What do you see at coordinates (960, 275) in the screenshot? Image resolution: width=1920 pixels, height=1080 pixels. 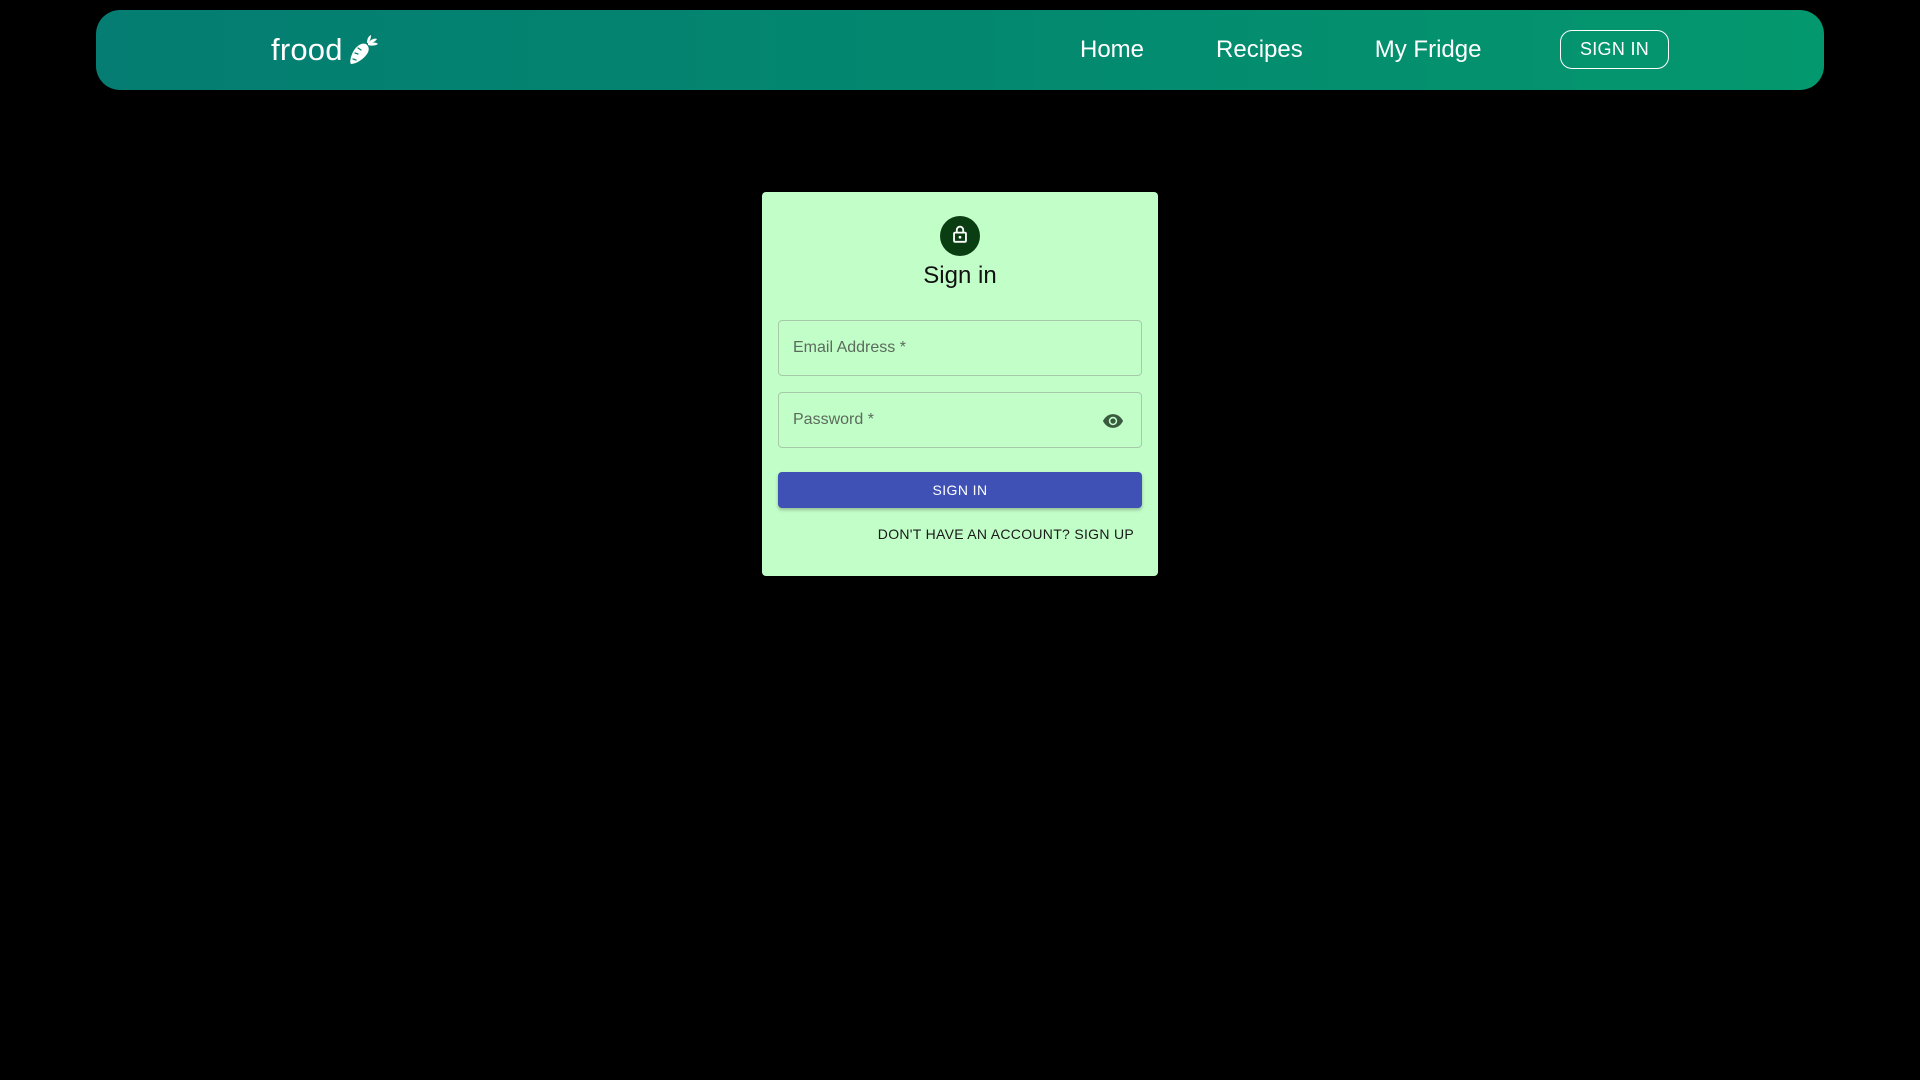 I see `signin-title: Sign in` at bounding box center [960, 275].